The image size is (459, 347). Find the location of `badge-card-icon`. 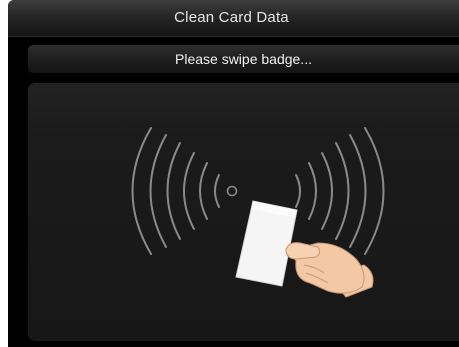

badge-card-icon is located at coordinates (266, 243).